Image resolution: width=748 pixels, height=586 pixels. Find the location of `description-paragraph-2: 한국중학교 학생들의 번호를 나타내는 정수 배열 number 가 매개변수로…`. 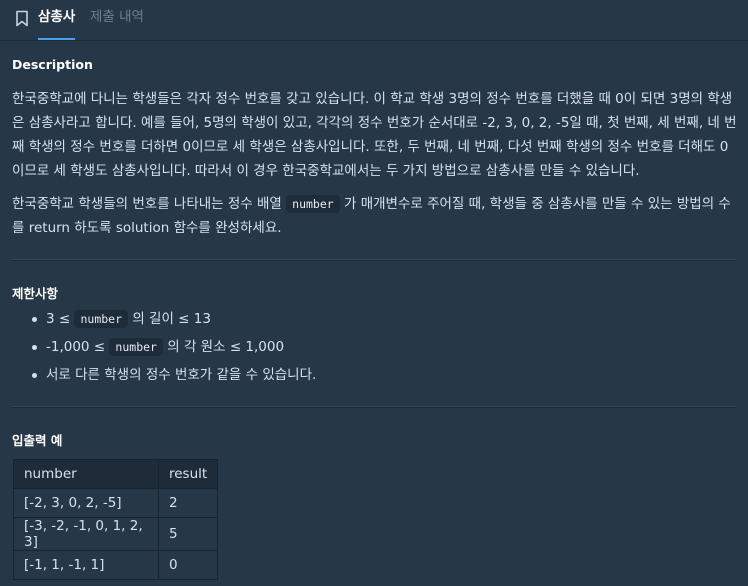

description-paragraph-2: 한국중학교 학생들의 번호를 나타내는 정수 배열 number 가 매개변수로… is located at coordinates (375, 216).